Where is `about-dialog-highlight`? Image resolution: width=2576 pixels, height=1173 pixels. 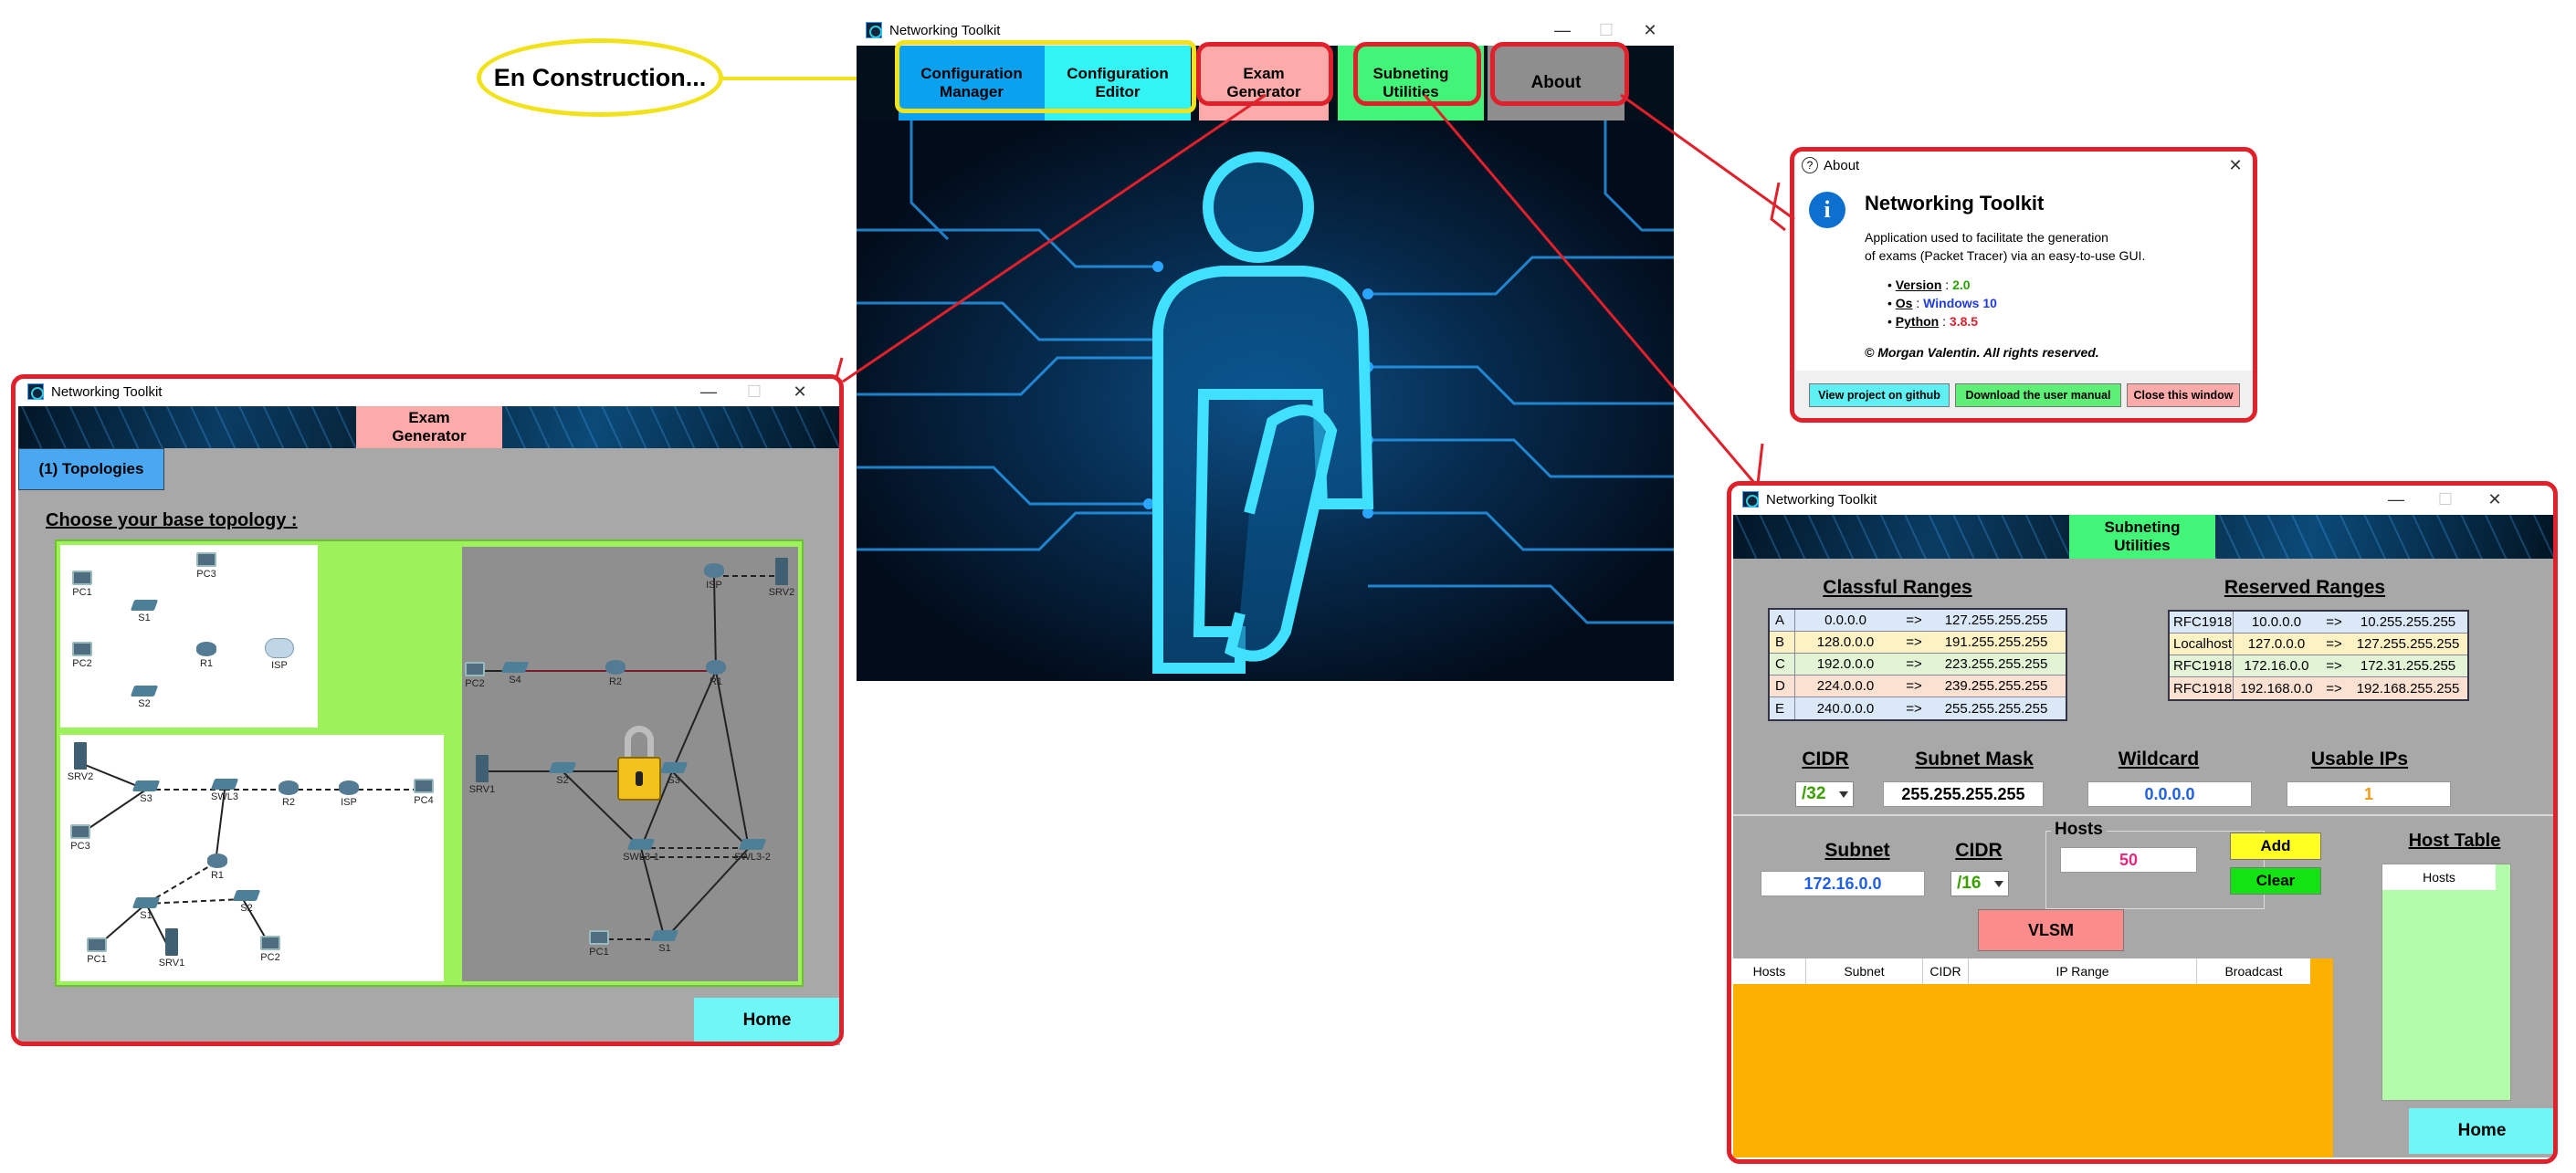
about-dialog-highlight is located at coordinates (2023, 285).